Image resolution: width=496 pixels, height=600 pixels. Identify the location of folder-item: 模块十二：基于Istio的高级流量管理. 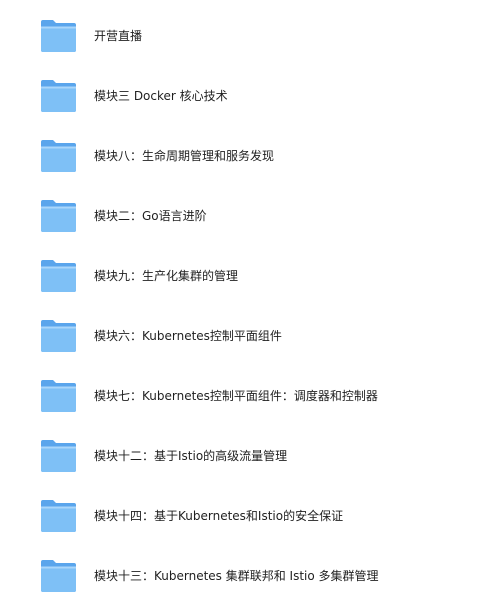
(248, 450).